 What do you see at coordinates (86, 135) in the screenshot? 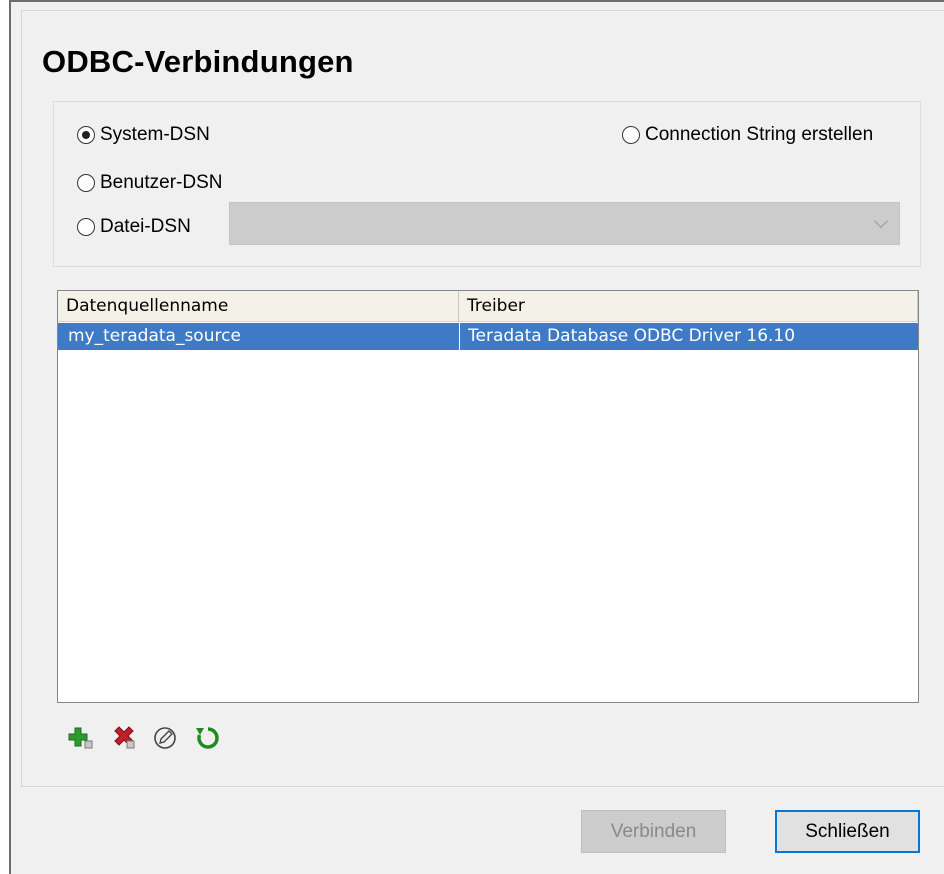
I see `radio-checked-indicator` at bounding box center [86, 135].